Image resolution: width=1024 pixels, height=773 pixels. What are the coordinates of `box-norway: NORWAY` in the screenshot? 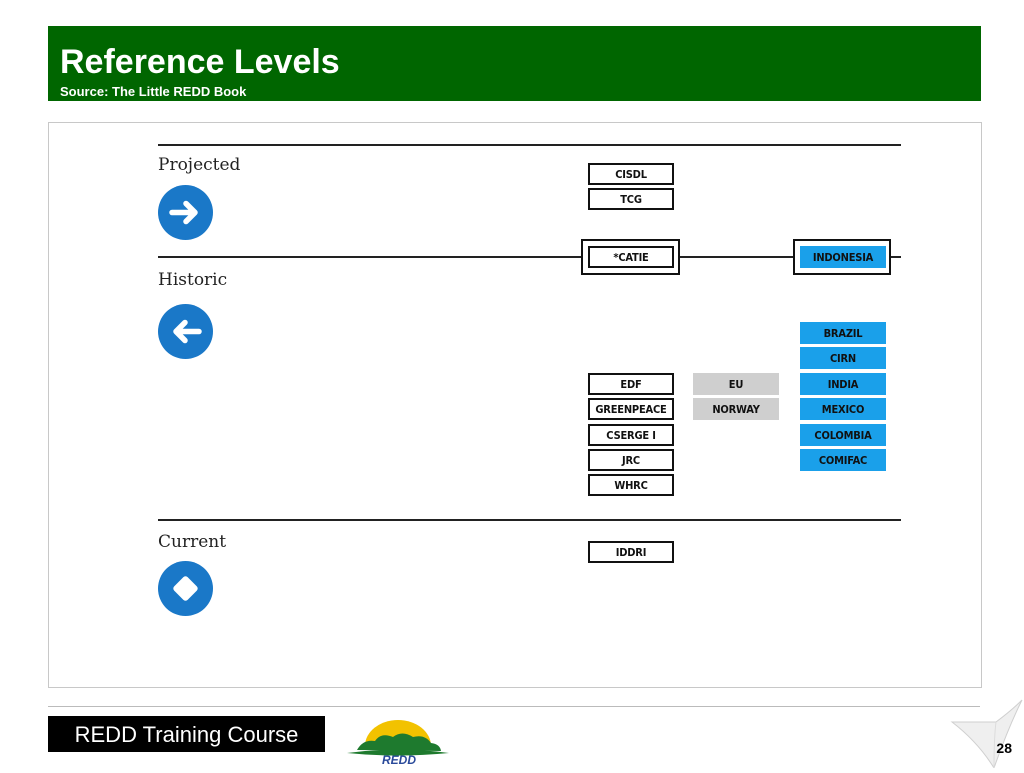 It's located at (736, 409).